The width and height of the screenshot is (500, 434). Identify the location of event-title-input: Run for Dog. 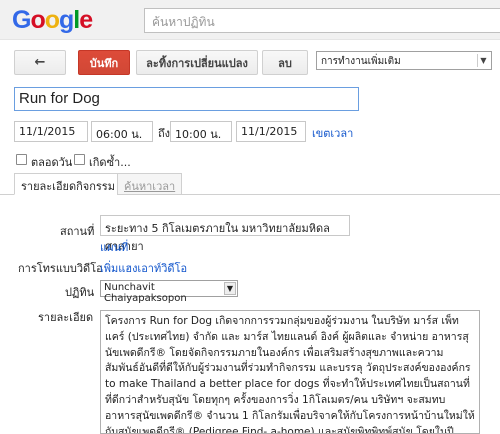
(186, 99).